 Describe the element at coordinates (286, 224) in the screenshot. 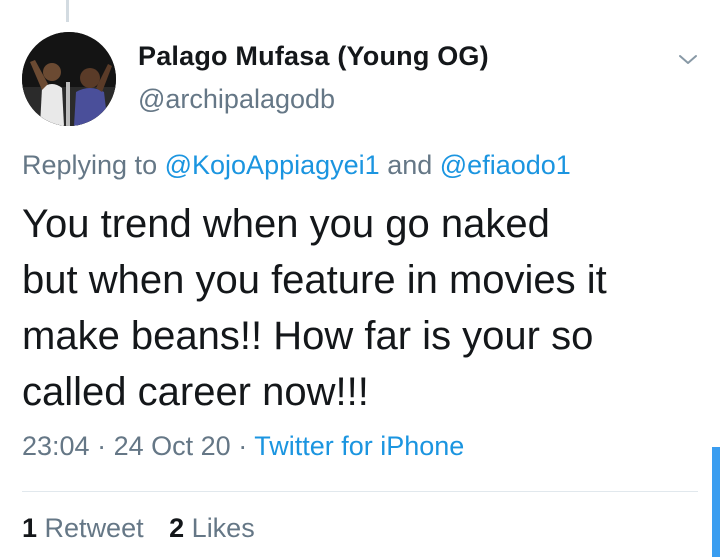

I see `tweet-text-line: You trend when you go naked` at that location.